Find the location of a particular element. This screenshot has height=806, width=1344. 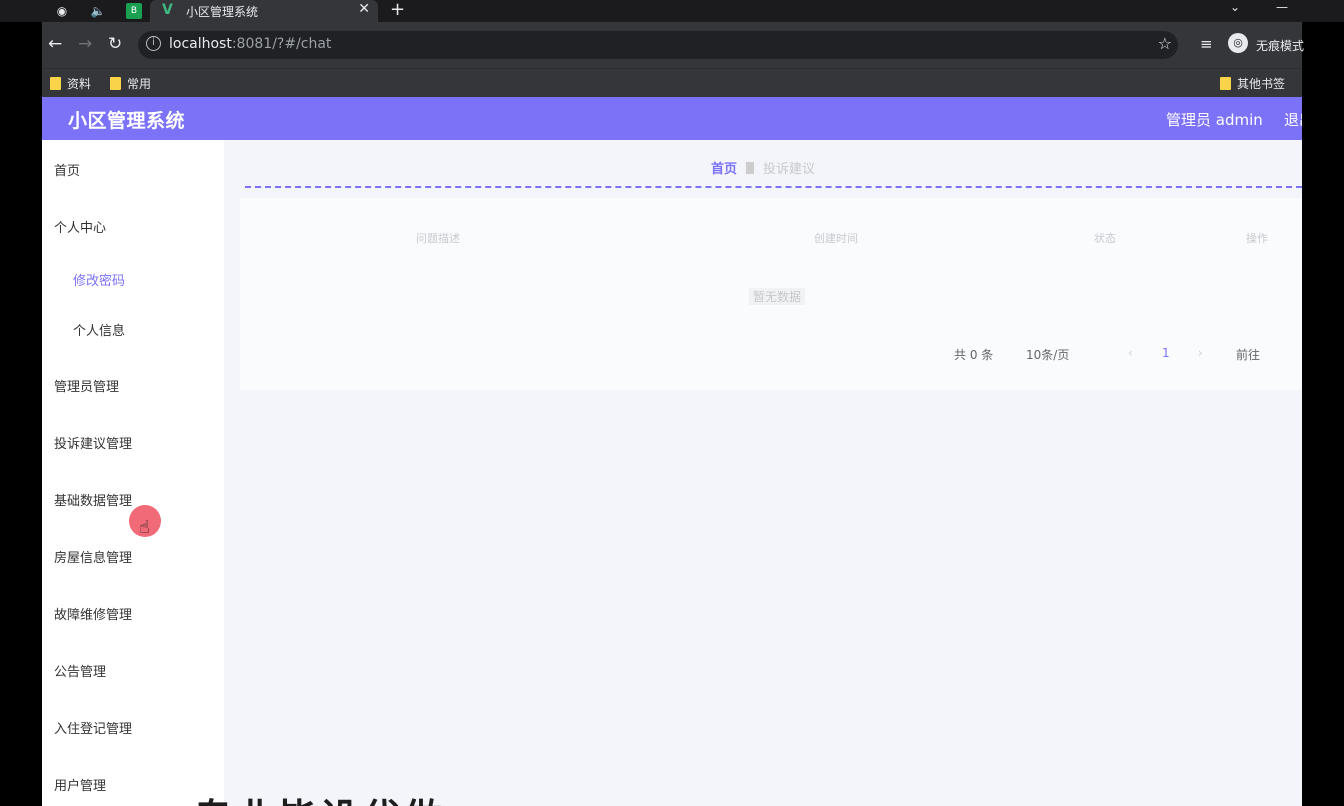

tab-title: 小区管理系统 is located at coordinates (222, 12).